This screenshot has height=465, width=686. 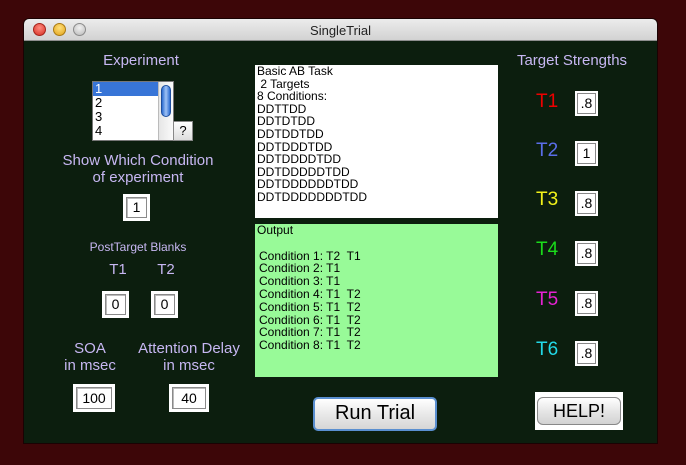 What do you see at coordinates (547, 199) in the screenshot?
I see `target-label-t3: T3` at bounding box center [547, 199].